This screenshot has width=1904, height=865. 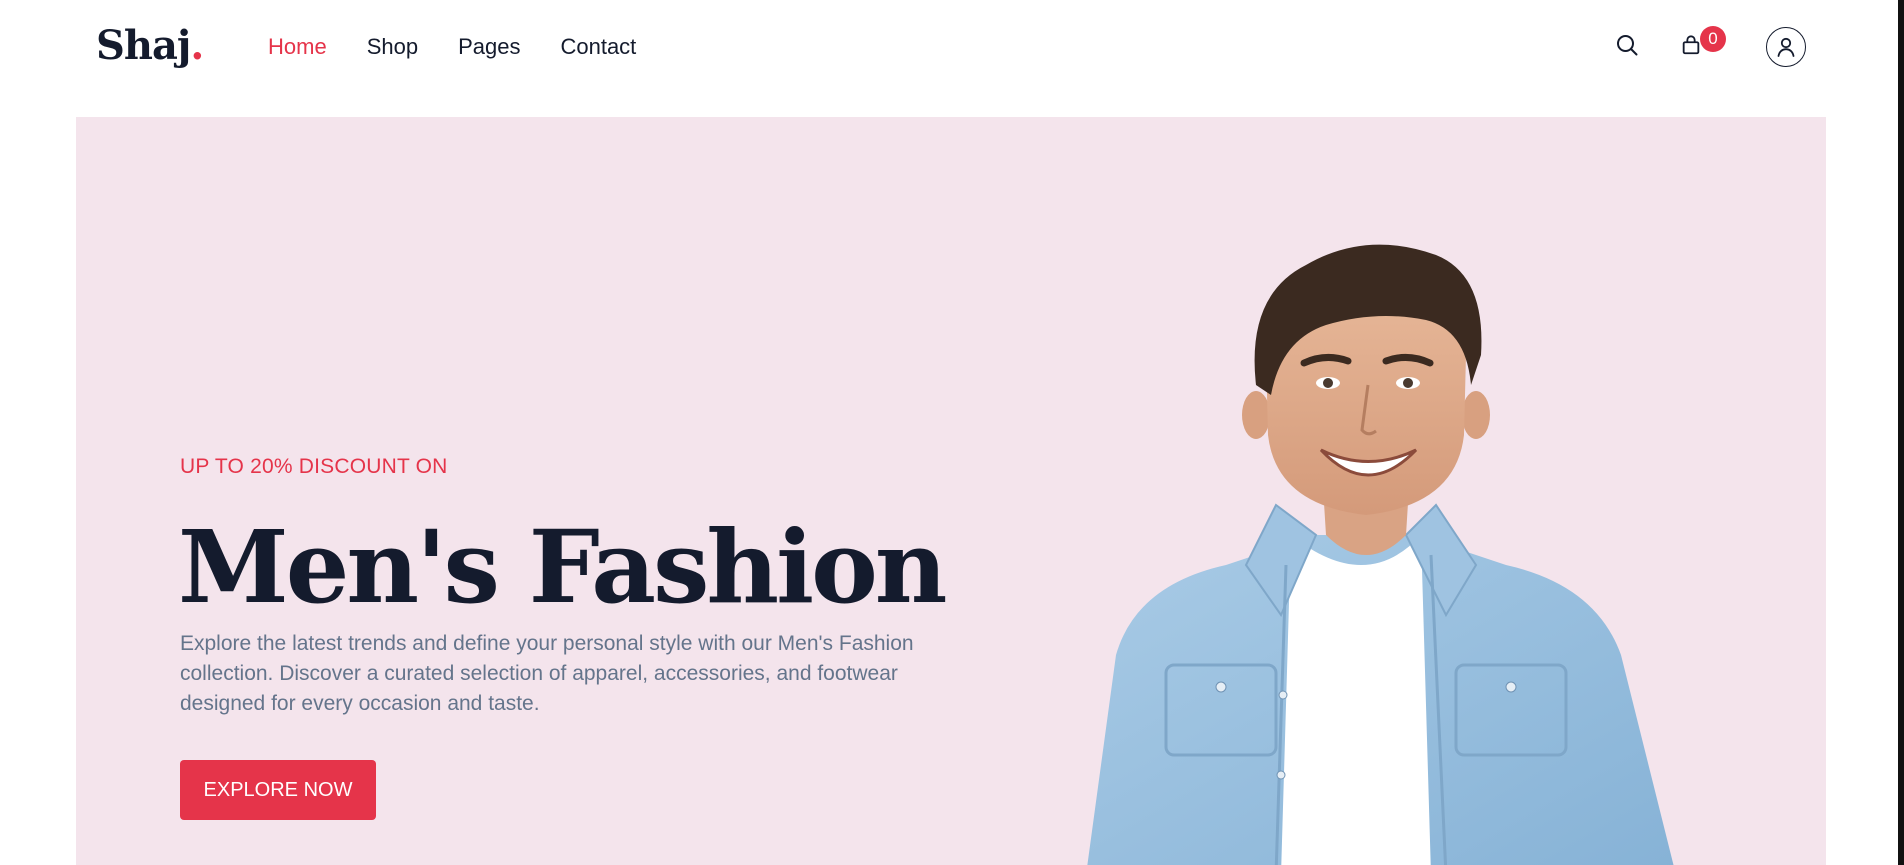 I want to click on nav-home: Home, so click(x=297, y=47).